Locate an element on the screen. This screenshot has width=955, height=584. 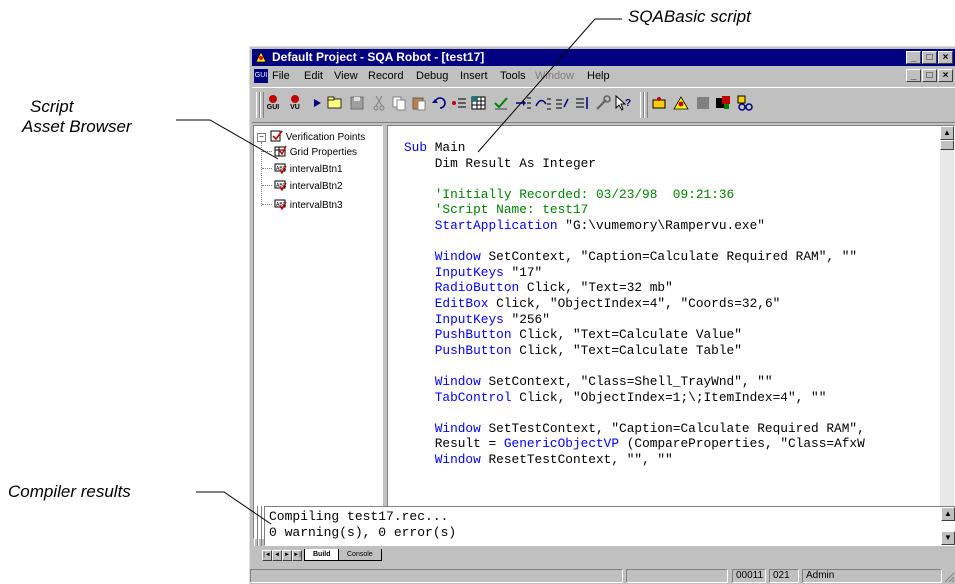
step-over-button is located at coordinates (543, 104).